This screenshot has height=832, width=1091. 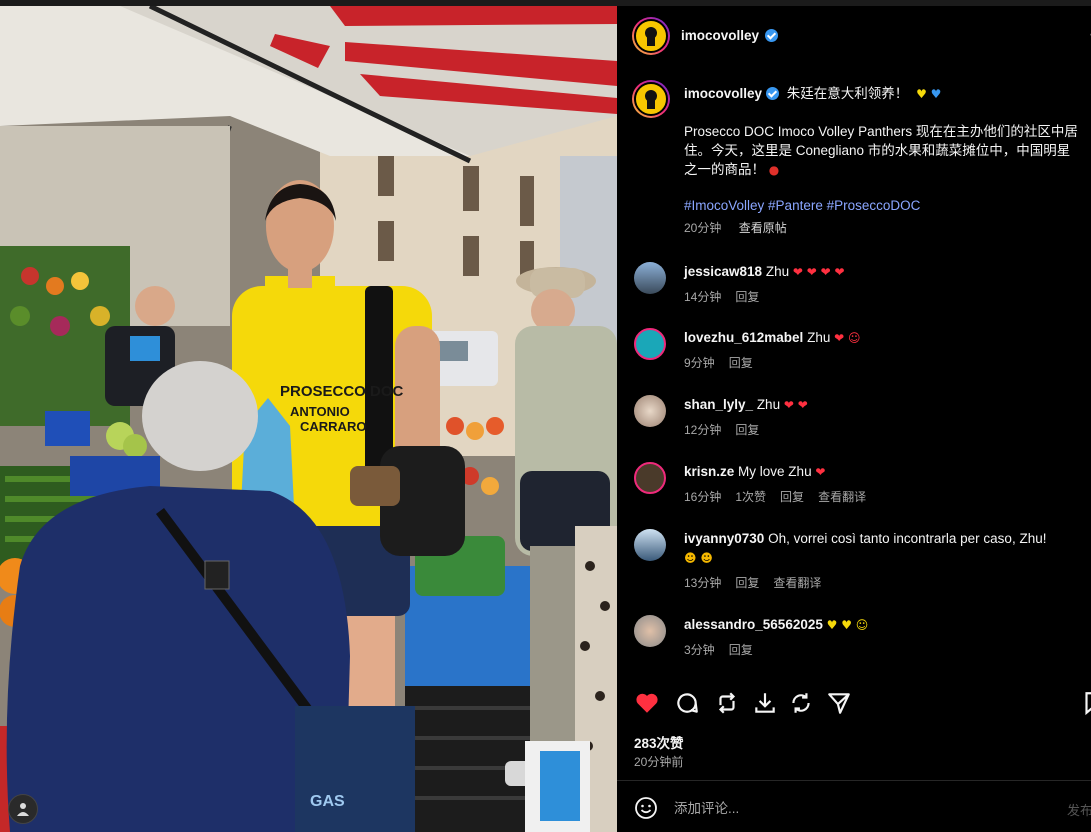 I want to click on comment-text: My love Zhu, so click(x=775, y=471).